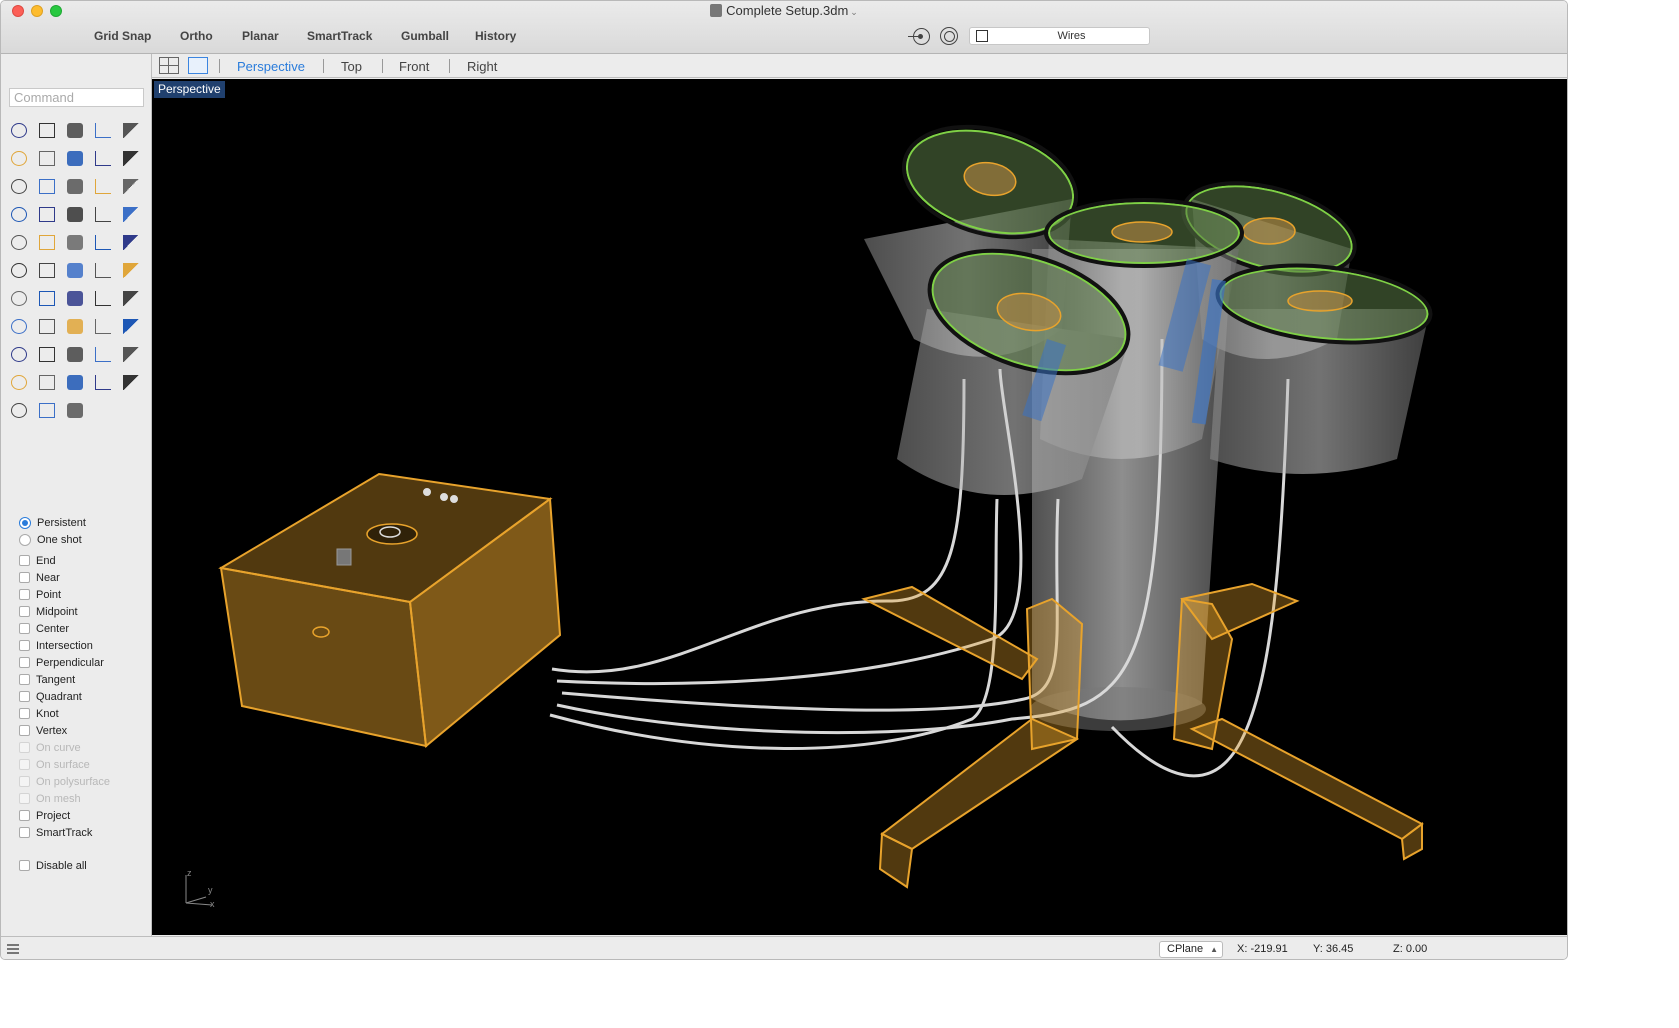  What do you see at coordinates (103, 214) in the screenshot?
I see `tool-trim-button` at bounding box center [103, 214].